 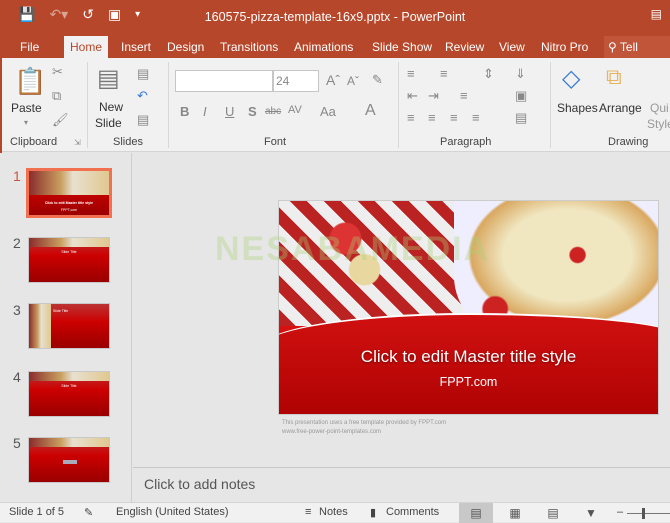 I want to click on placeholder-box, so click(x=70, y=462).